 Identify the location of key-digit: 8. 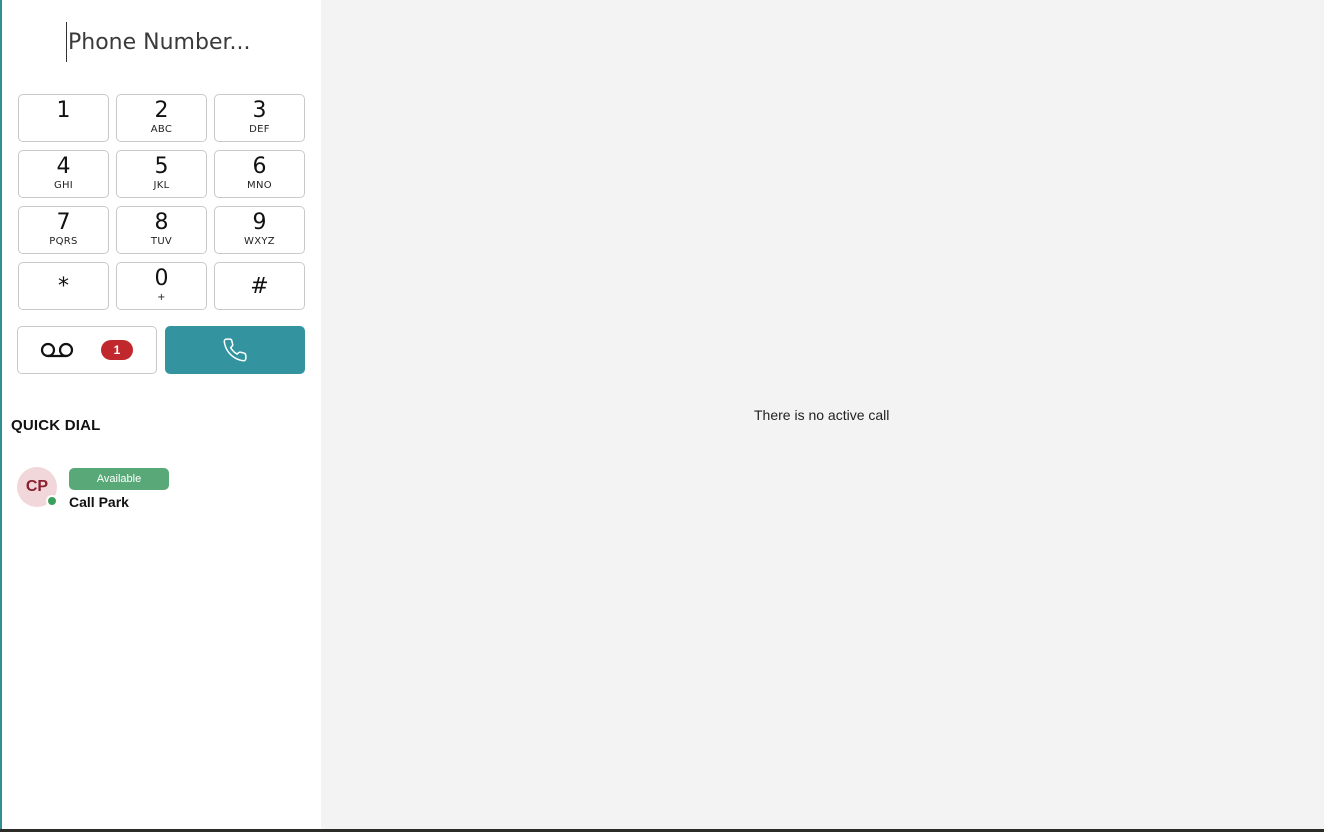
(161, 222).